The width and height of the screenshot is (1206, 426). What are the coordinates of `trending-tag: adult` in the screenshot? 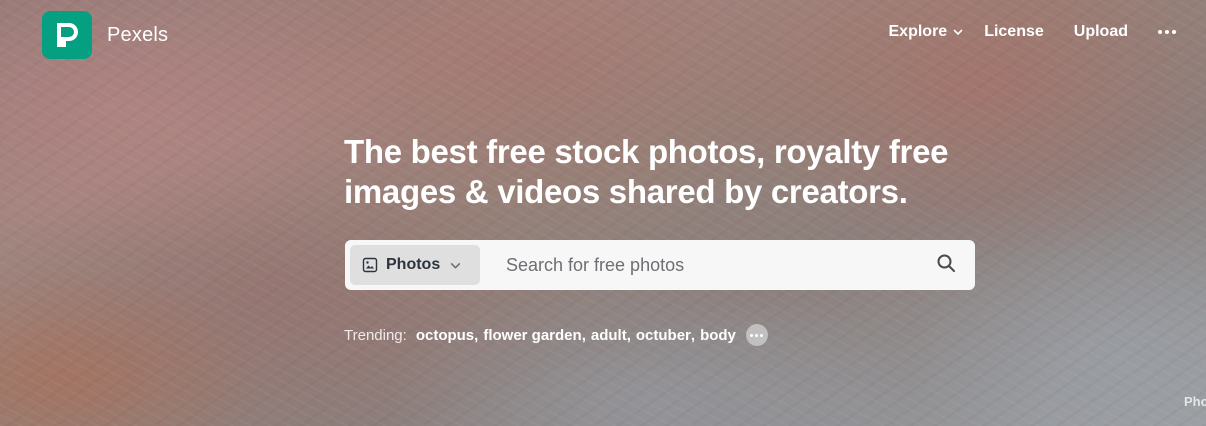 It's located at (609, 335).